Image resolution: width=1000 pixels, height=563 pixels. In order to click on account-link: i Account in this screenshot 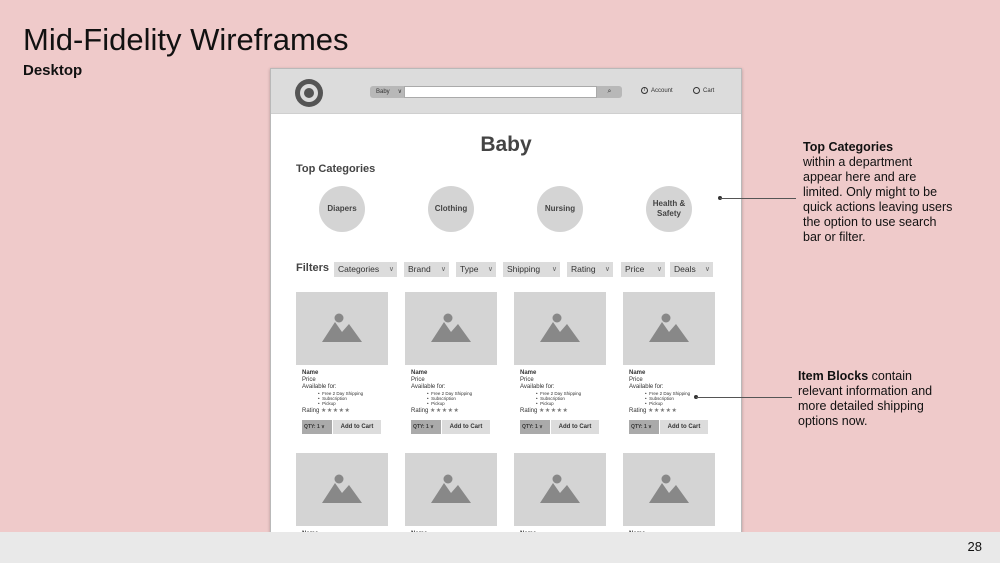, I will do `click(657, 90)`.